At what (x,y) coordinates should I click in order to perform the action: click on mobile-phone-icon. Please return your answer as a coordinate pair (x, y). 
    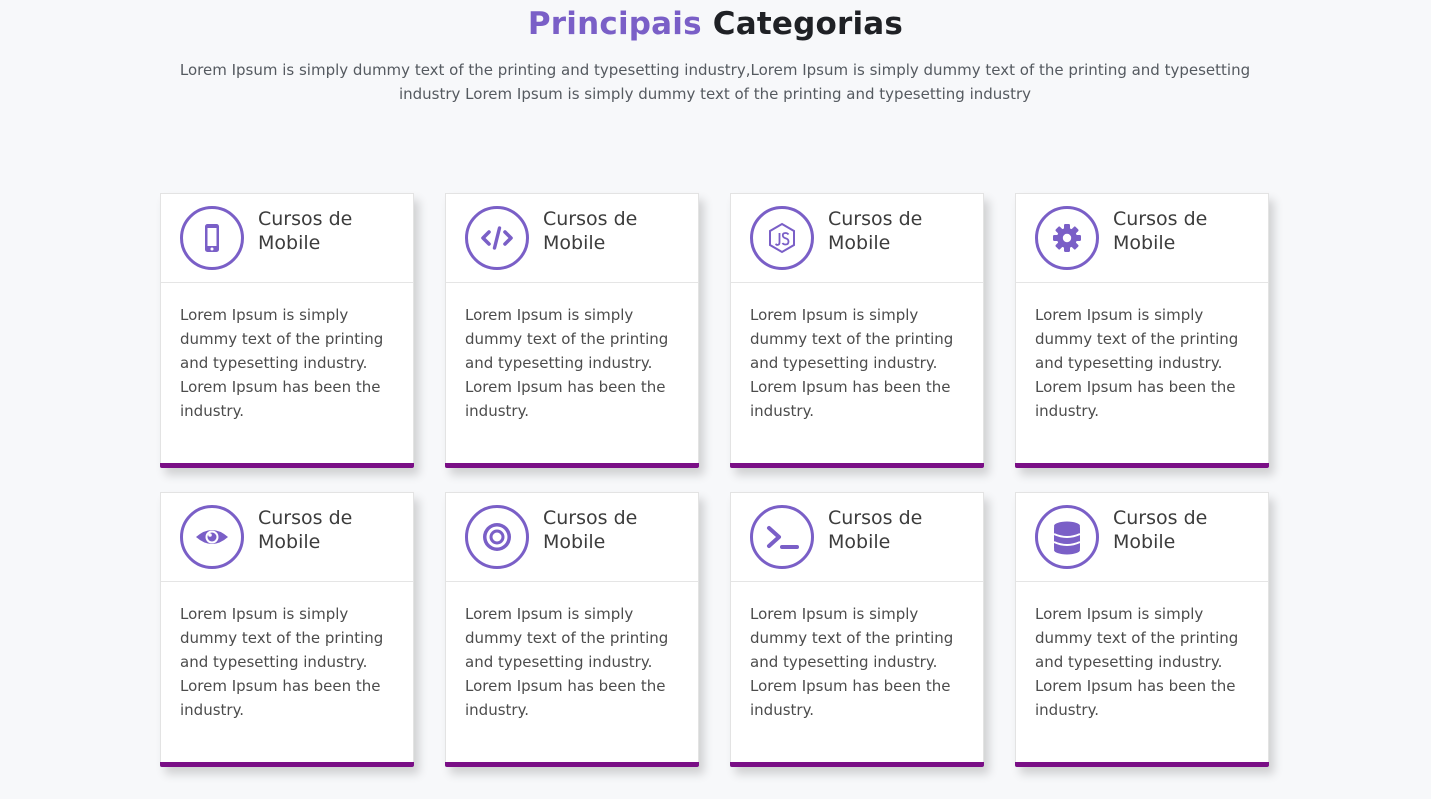
    Looking at the image, I should click on (212, 238).